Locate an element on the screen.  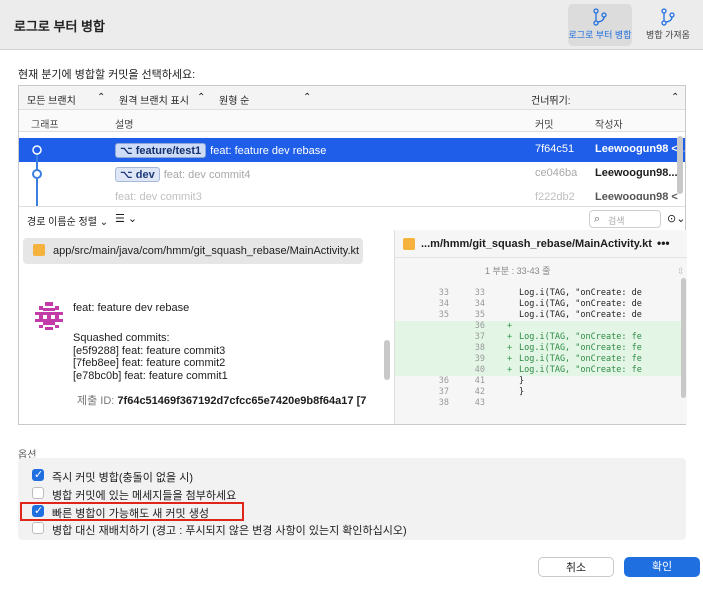
merge-from-log-button: 로그로 부터 병합 is located at coordinates (600, 25).